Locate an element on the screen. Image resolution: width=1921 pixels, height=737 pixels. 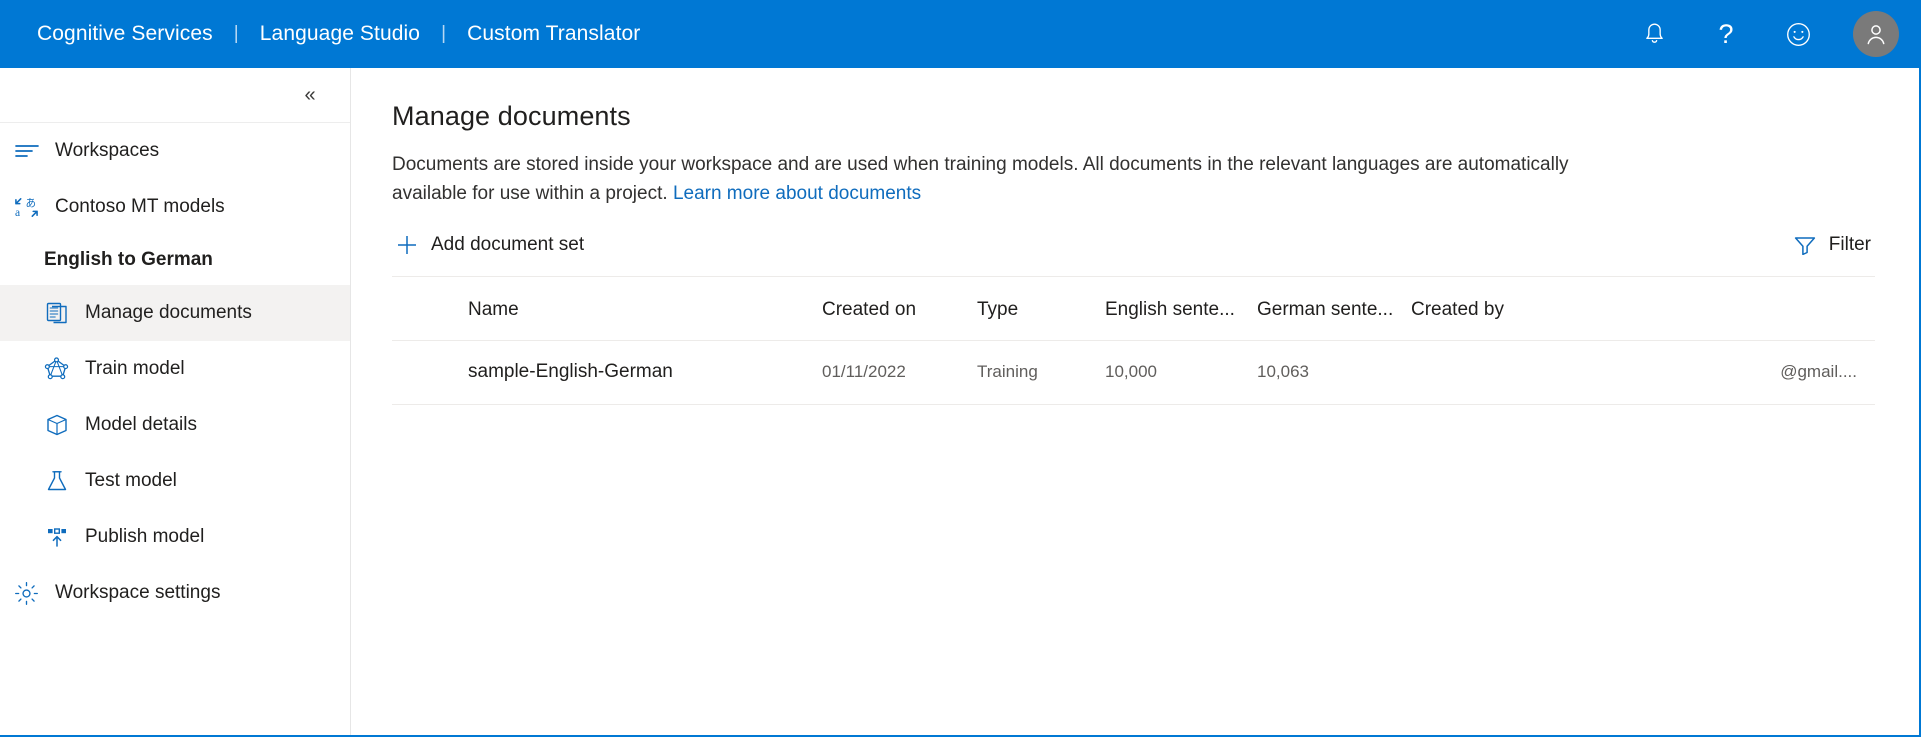
document-icon is located at coordinates (56, 313).